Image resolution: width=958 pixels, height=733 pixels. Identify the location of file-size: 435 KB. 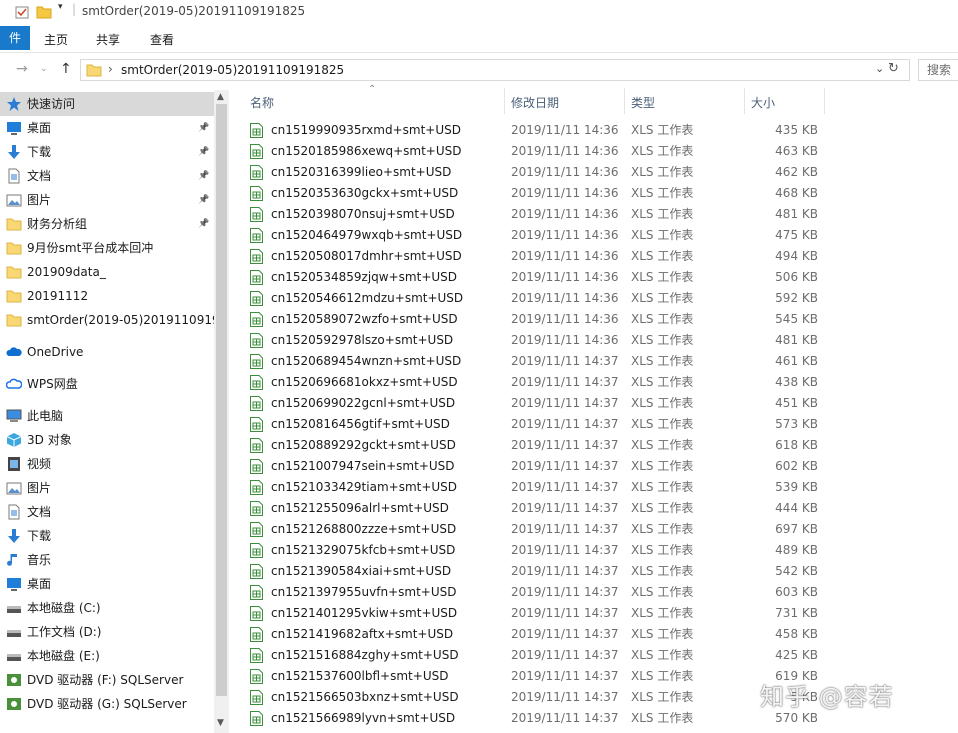
(796, 130).